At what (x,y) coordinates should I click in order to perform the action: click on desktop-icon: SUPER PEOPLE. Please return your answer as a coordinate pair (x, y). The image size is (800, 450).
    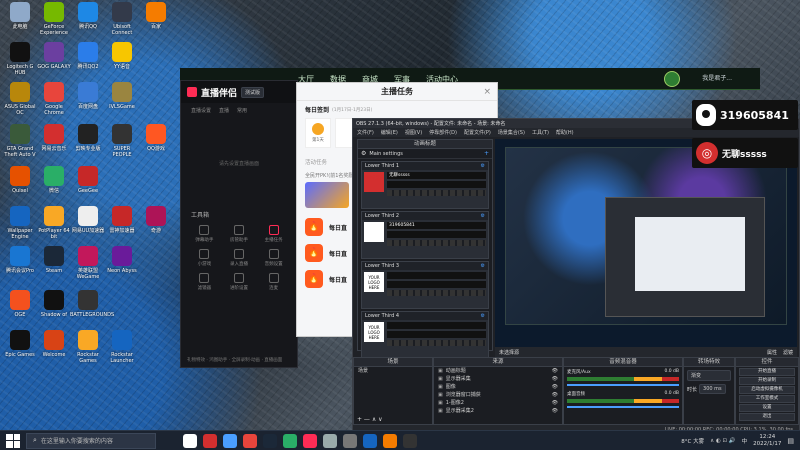
    Looking at the image, I should click on (122, 141).